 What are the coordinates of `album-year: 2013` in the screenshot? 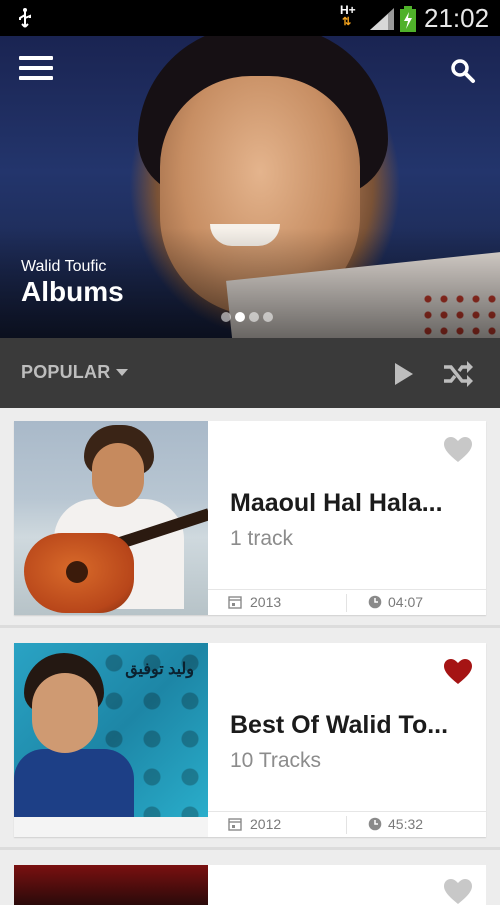 It's located at (266, 602).